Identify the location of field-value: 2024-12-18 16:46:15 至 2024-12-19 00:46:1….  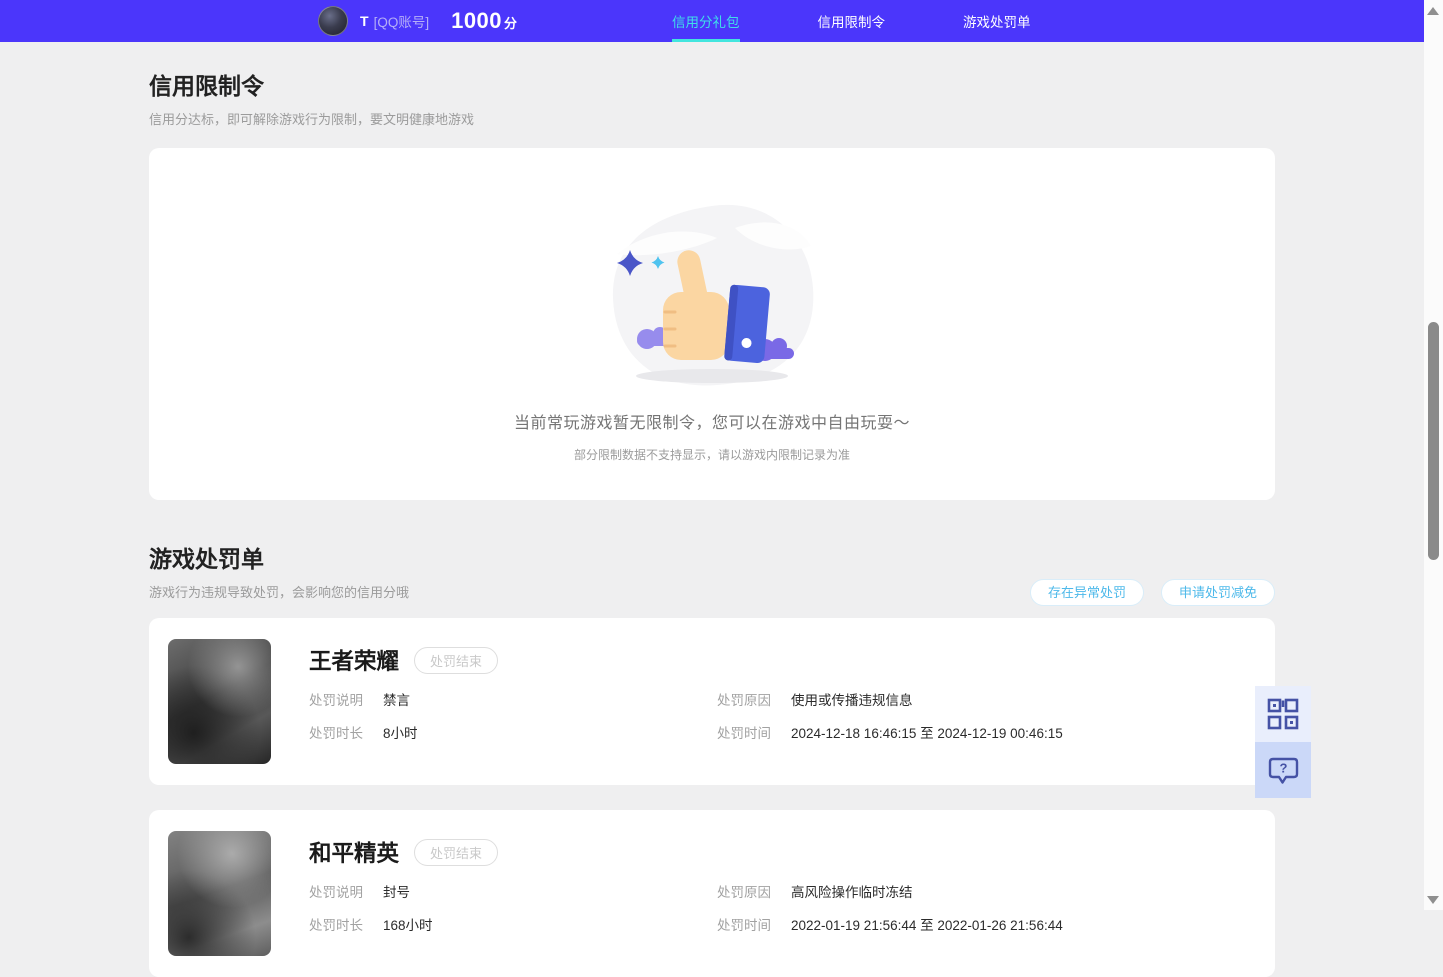
(927, 733).